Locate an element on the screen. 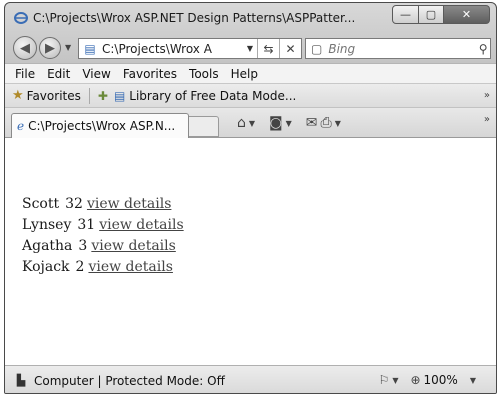  bing-logo-icon: ▢ is located at coordinates (317, 48).